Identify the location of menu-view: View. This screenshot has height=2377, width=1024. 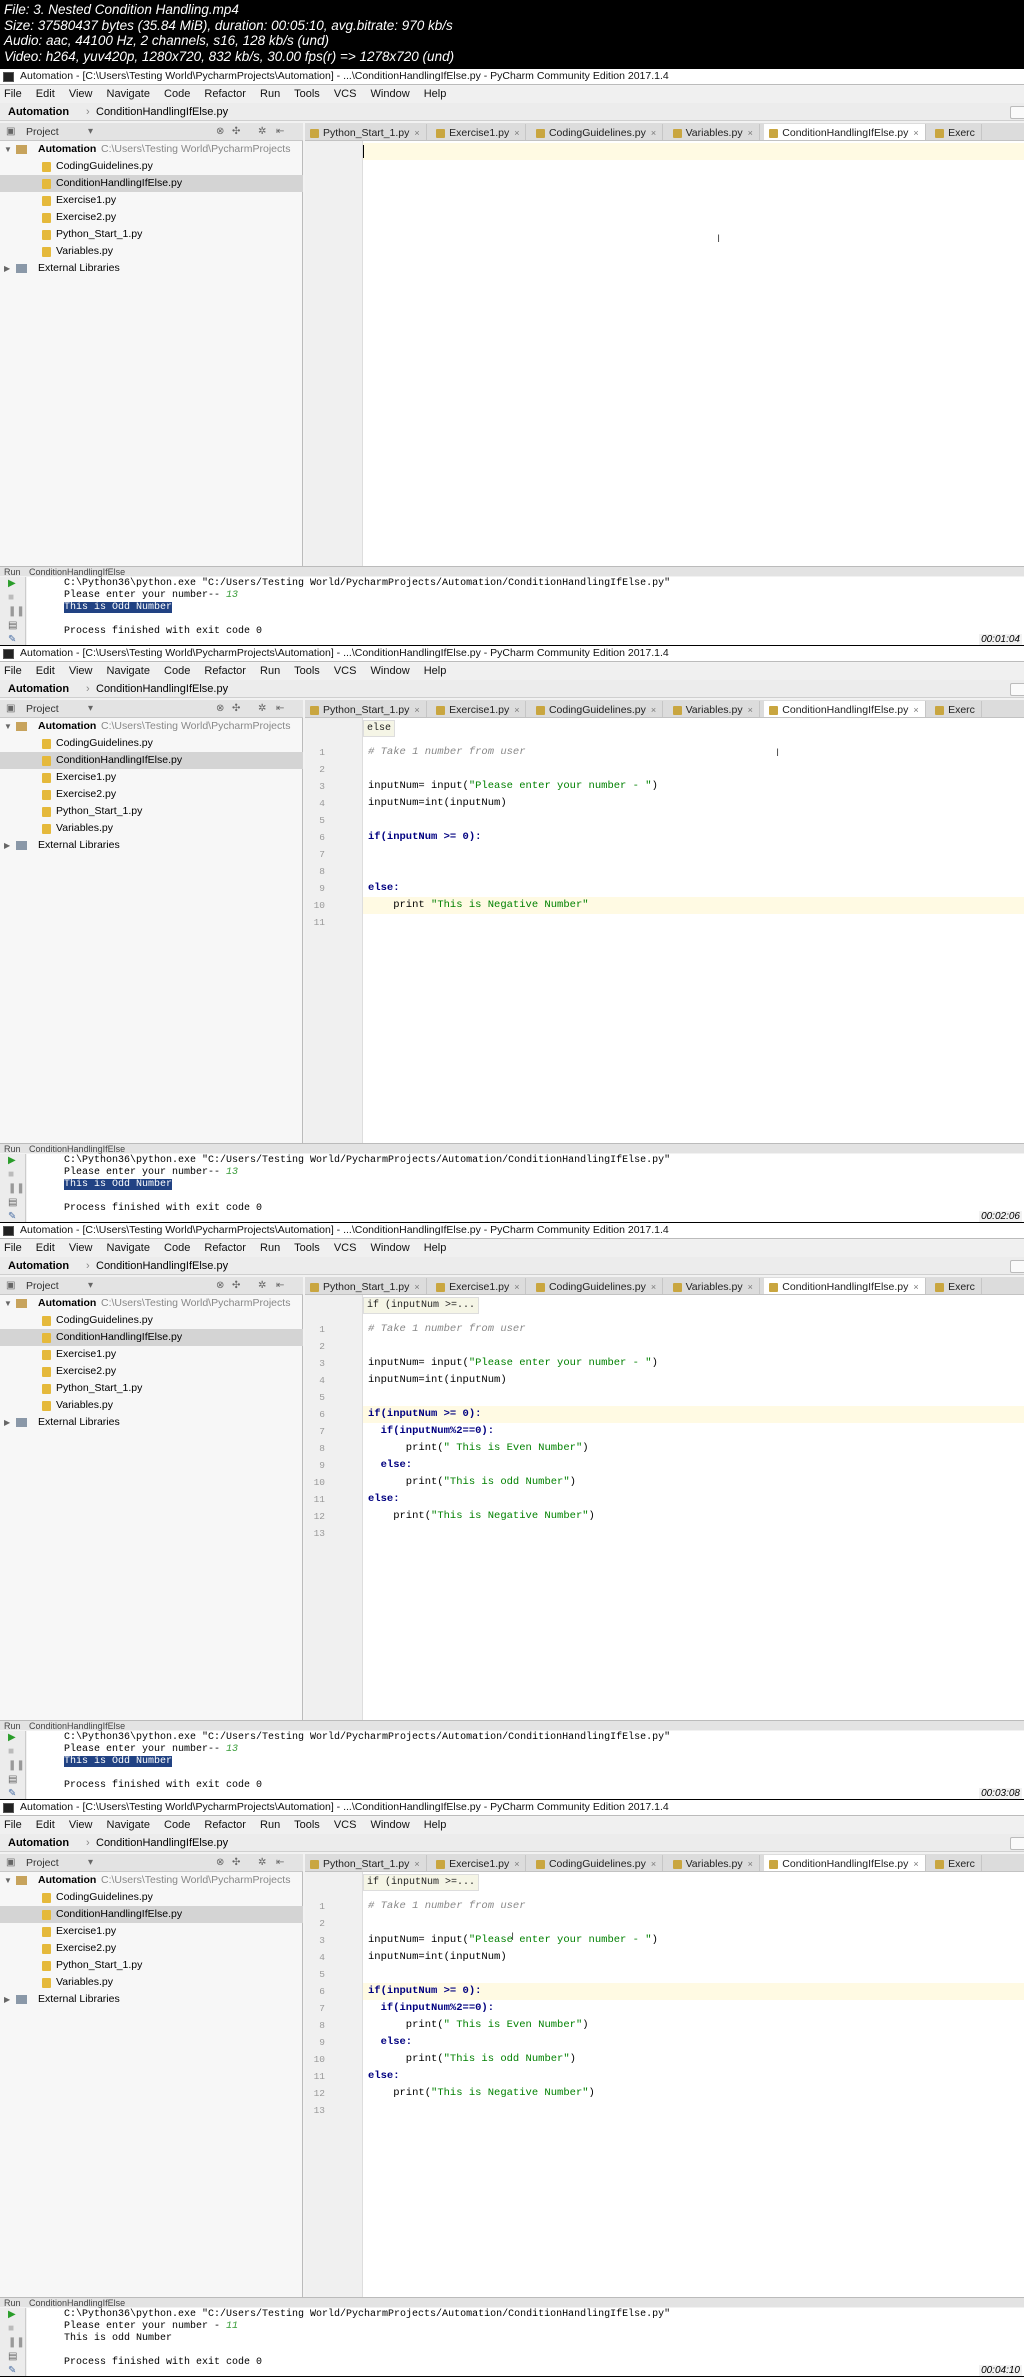
(81, 671).